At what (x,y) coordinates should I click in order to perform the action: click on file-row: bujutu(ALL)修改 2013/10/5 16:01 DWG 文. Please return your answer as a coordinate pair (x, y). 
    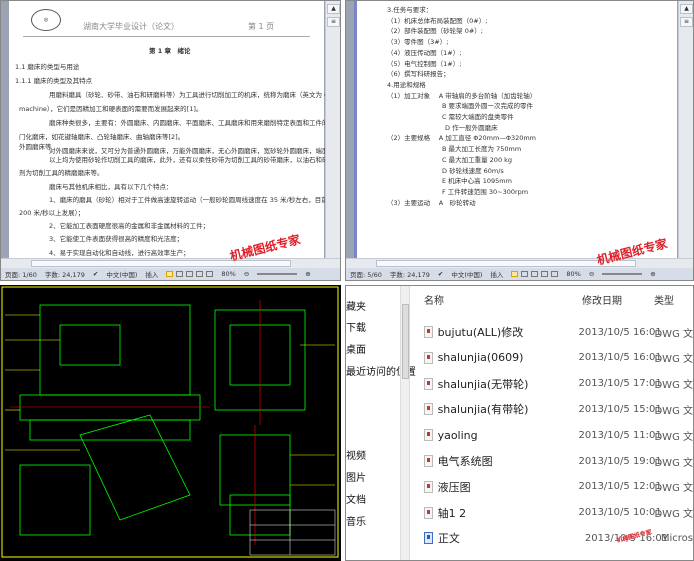
    Looking at the image, I should click on (558, 332).